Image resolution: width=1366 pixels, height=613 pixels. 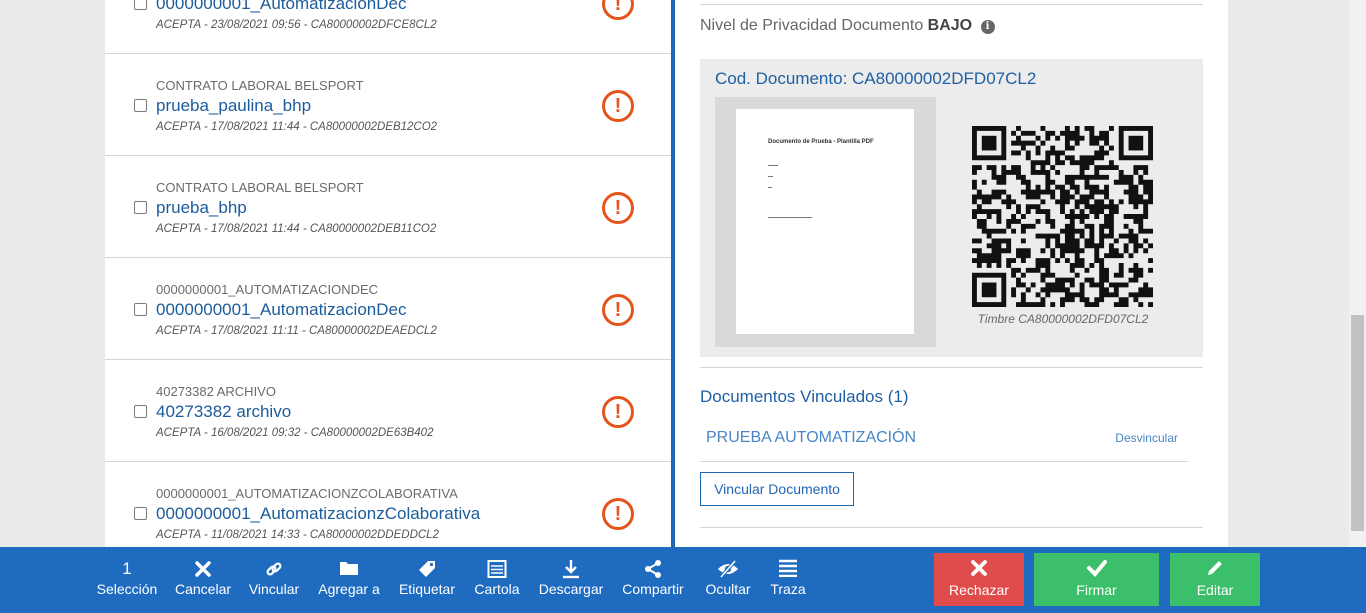 I want to click on check-icon, so click(x=1096, y=569).